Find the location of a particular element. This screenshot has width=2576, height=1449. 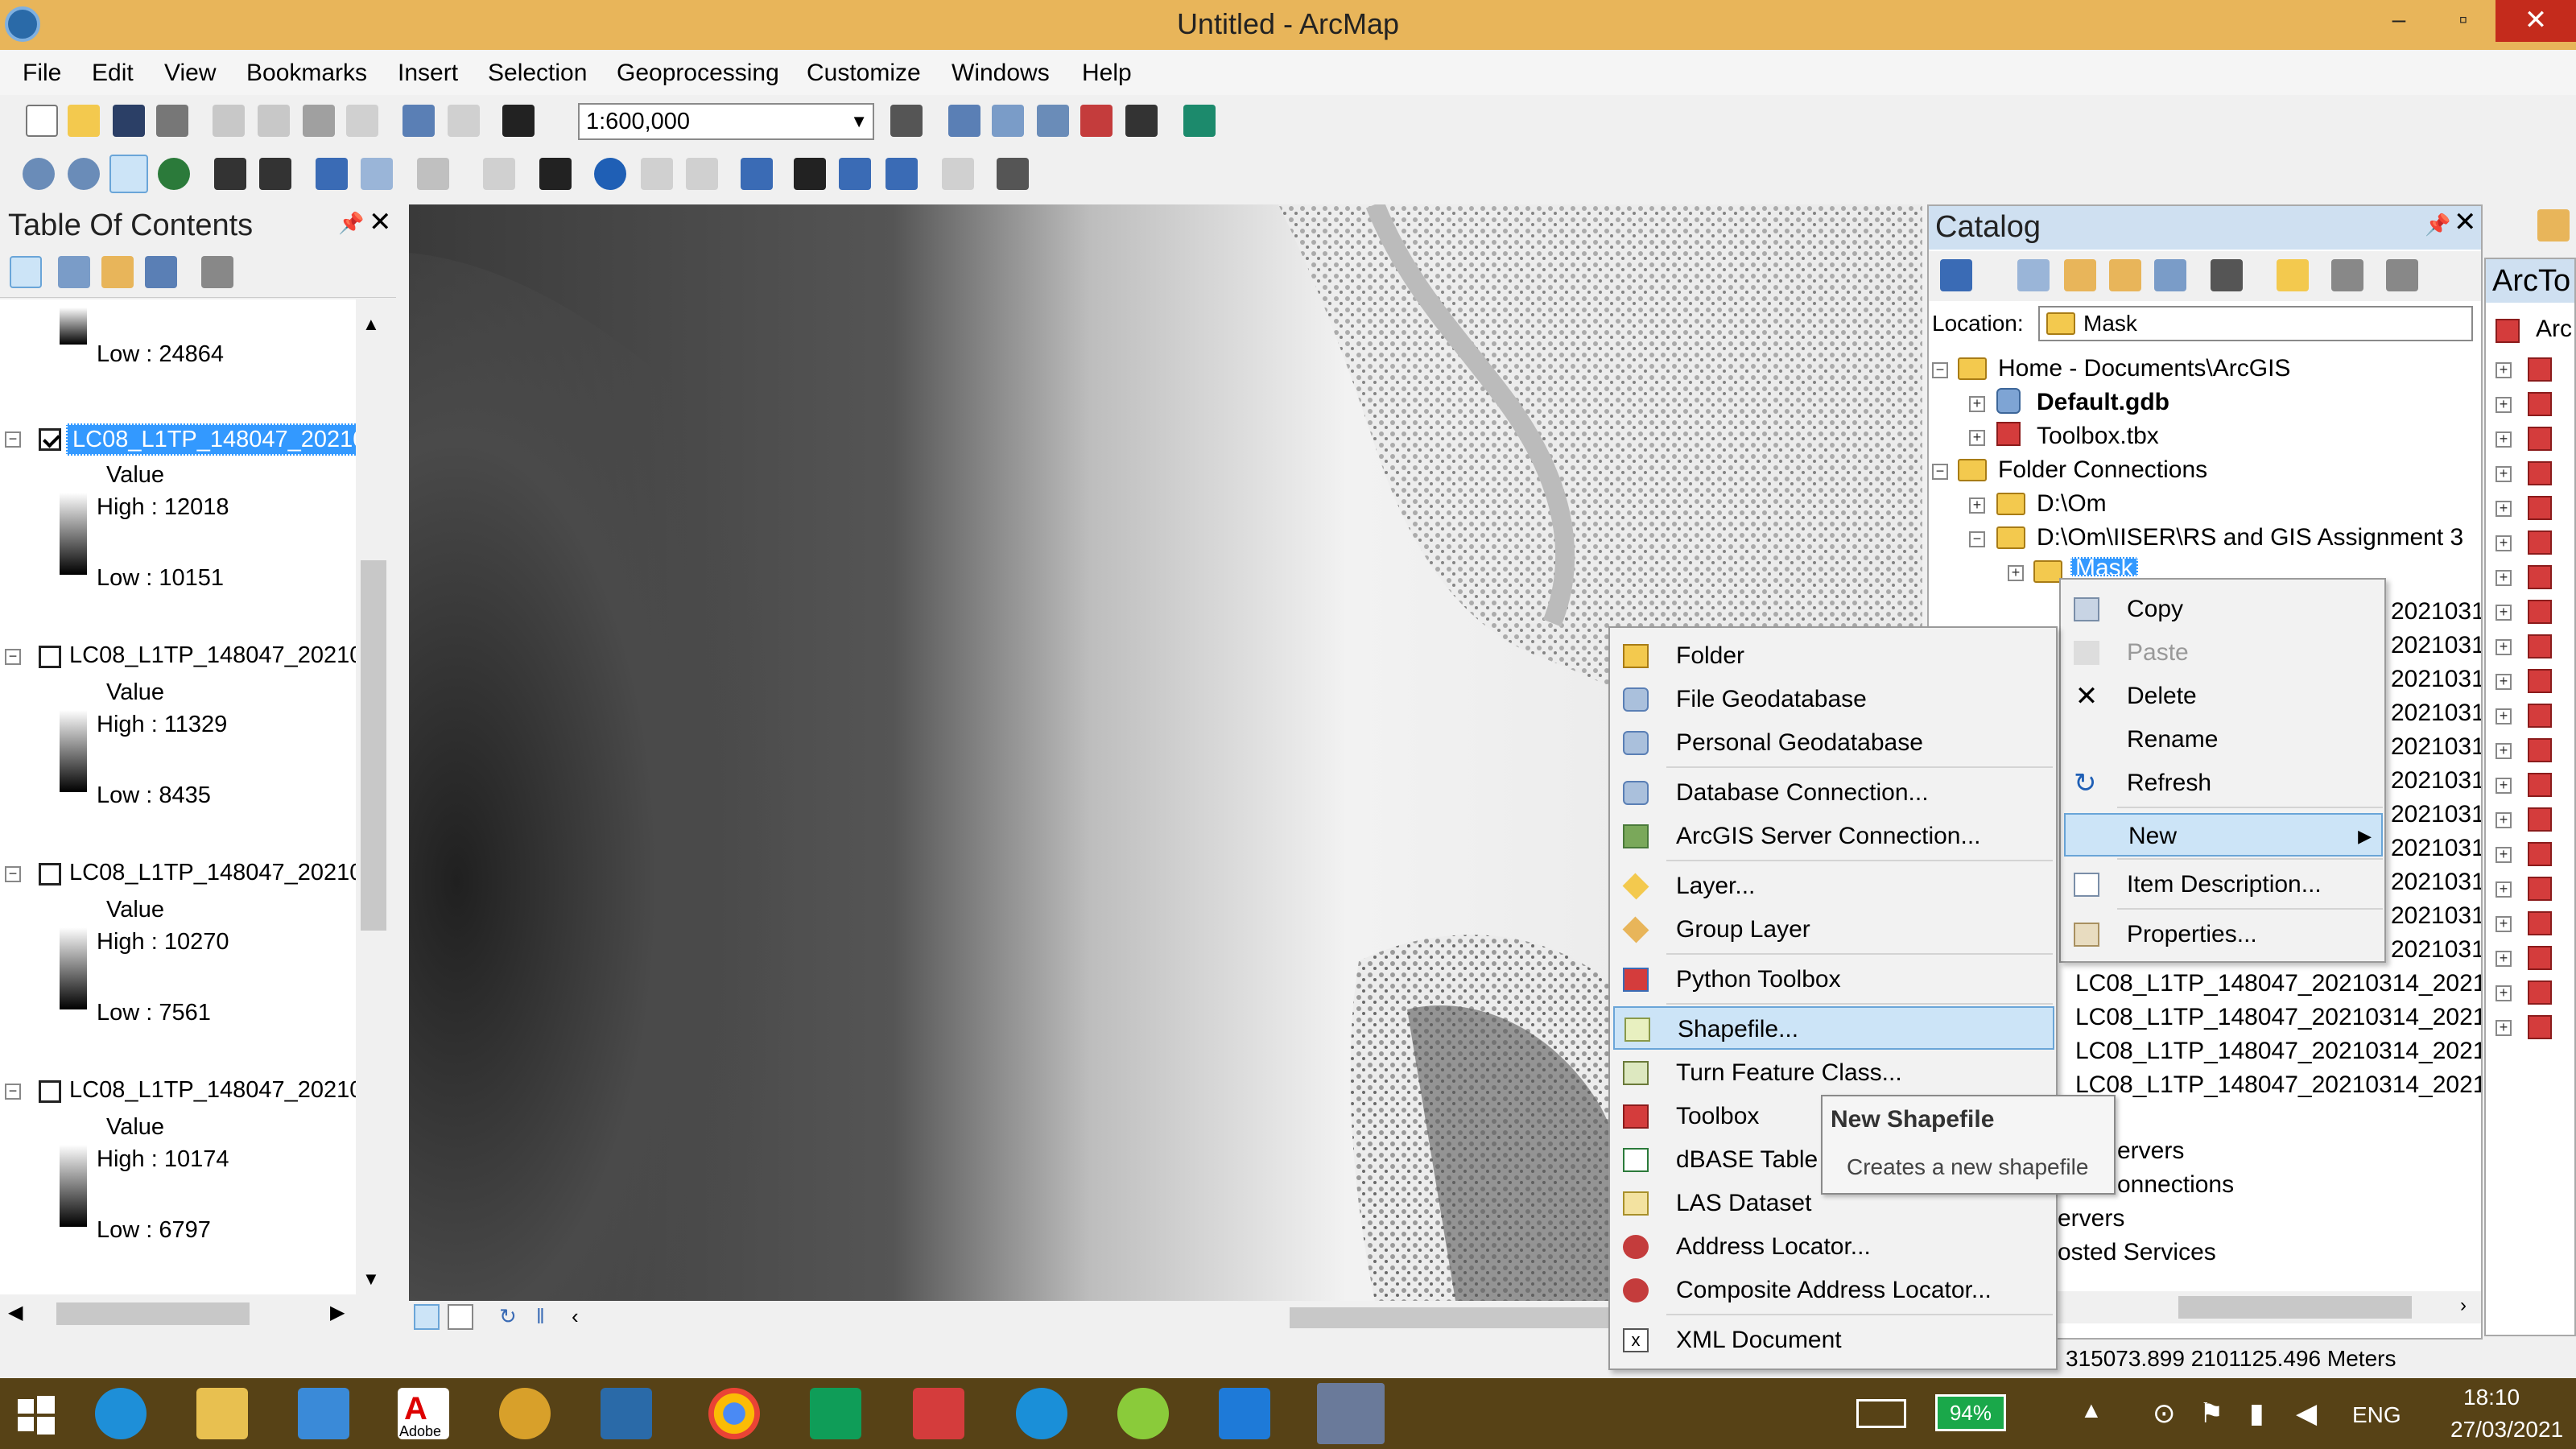

minimize-button: – is located at coordinates (2399, 21).